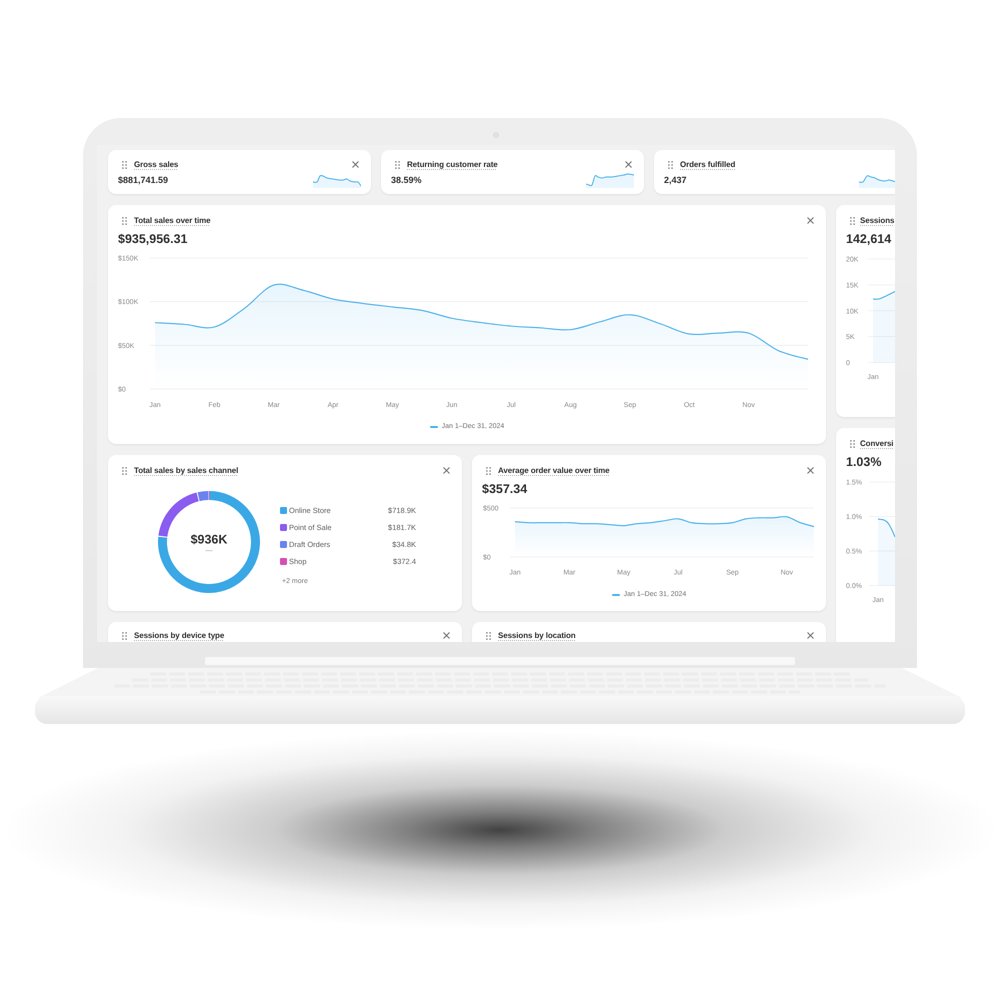  What do you see at coordinates (406, 180) in the screenshot?
I see `metric-value: 38.59%` at bounding box center [406, 180].